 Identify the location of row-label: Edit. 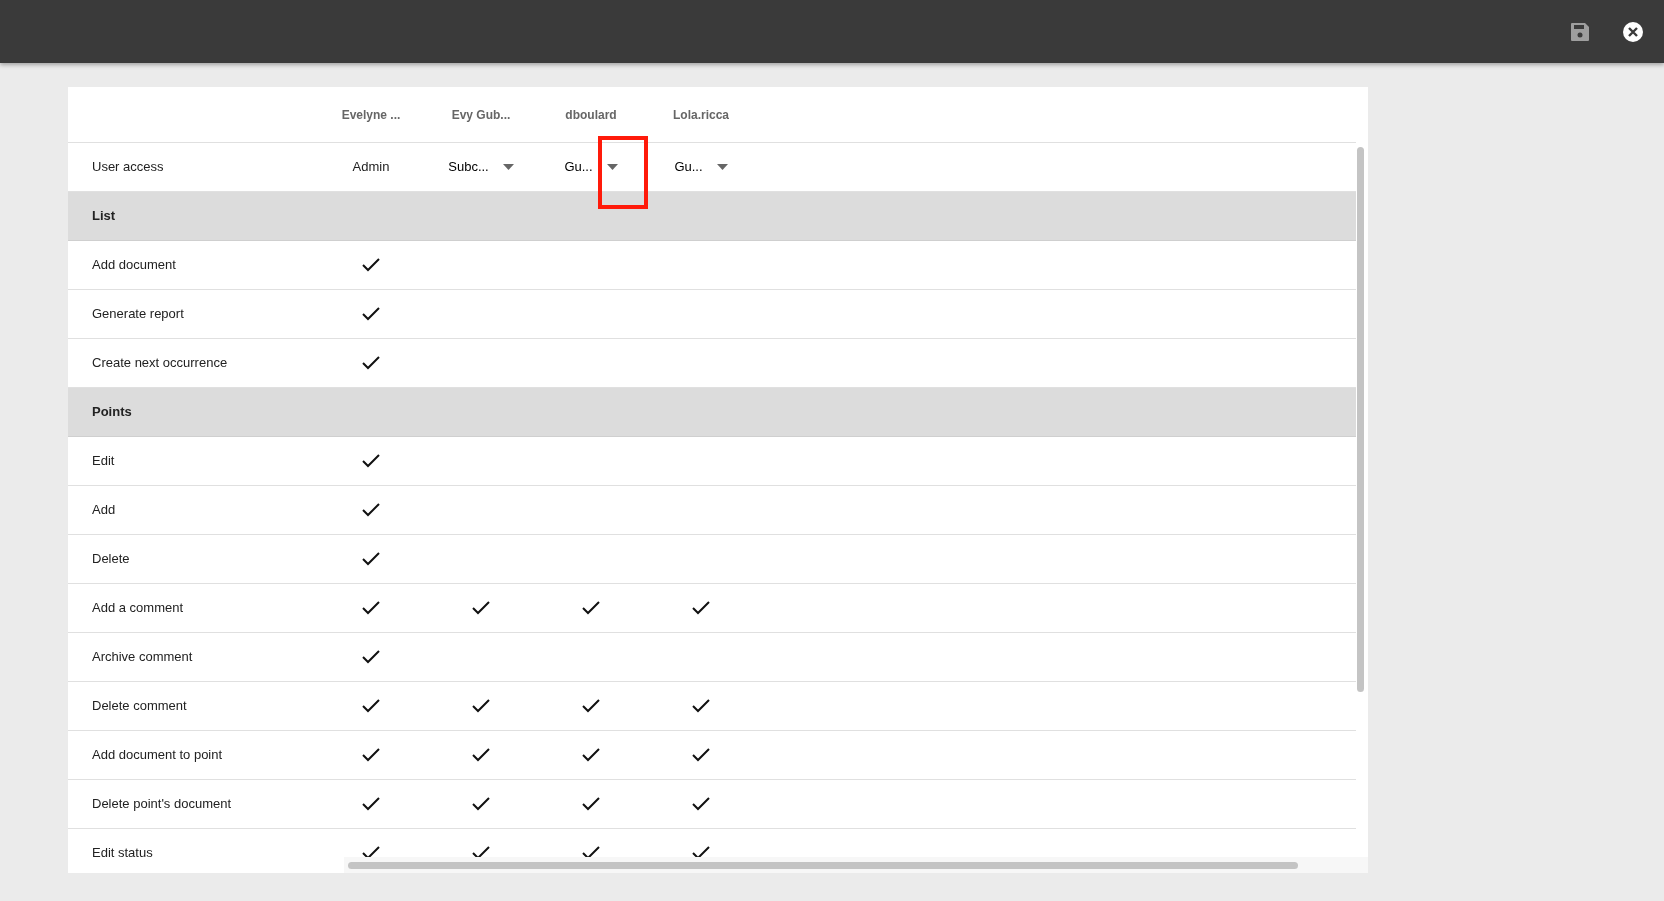
(103, 461).